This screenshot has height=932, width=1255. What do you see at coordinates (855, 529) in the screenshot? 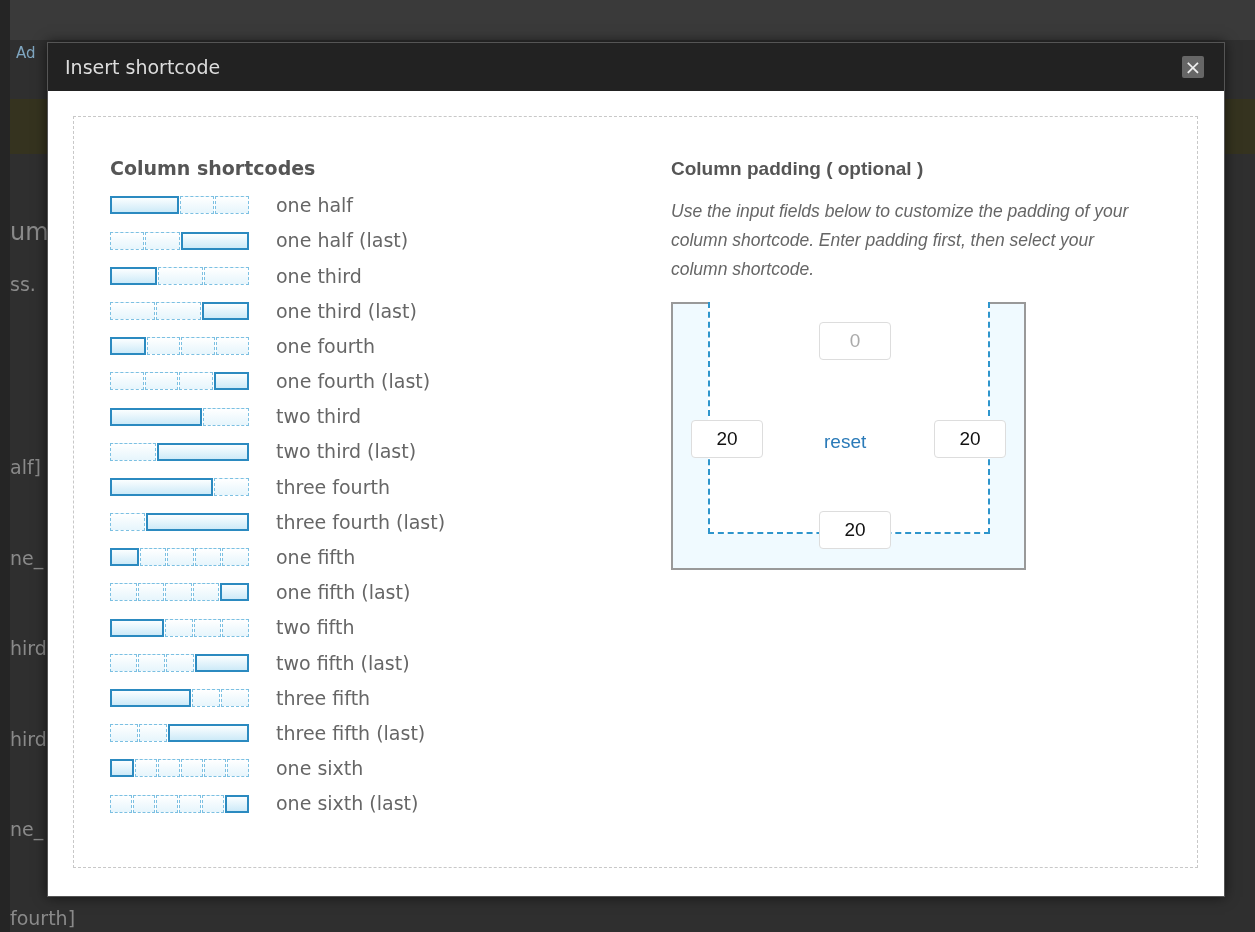
I see `bottom-padding-field: 20` at bounding box center [855, 529].